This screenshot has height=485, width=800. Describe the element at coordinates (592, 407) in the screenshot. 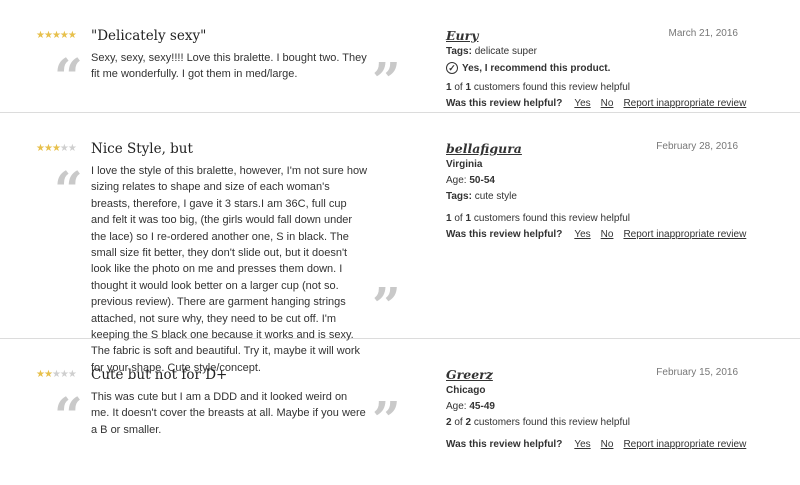

I see `reviewer-age: Age: 45-49` at that location.